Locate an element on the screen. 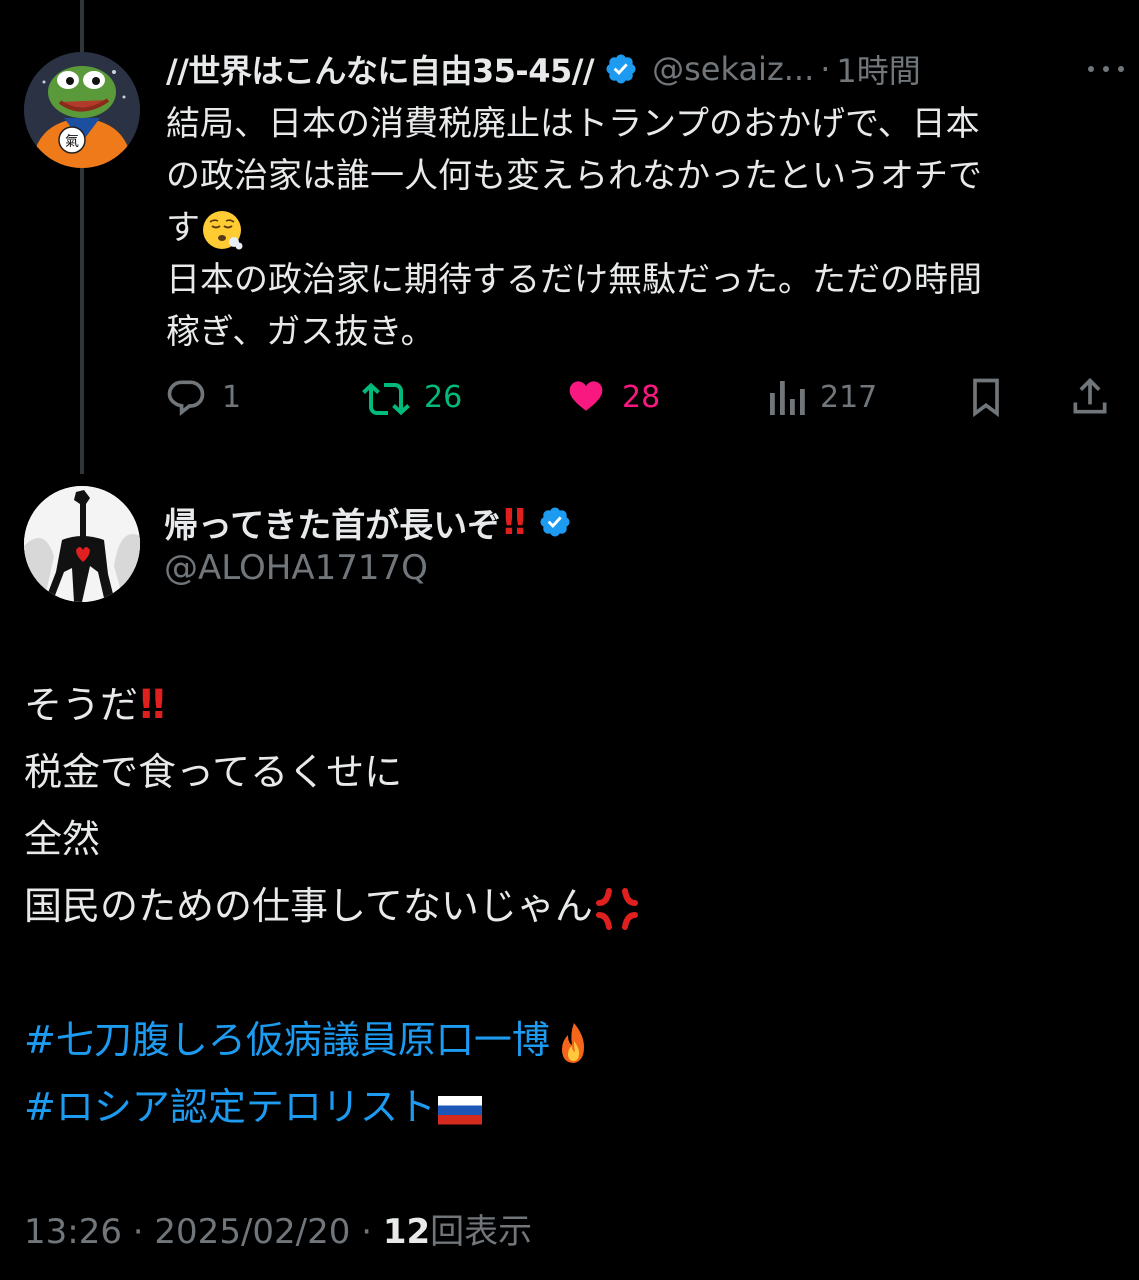 Image resolution: width=1139 pixels, height=1280 pixels. tweet-text-line: の政治家は誰一人何も変えられなかったというオチで is located at coordinates (574, 176).